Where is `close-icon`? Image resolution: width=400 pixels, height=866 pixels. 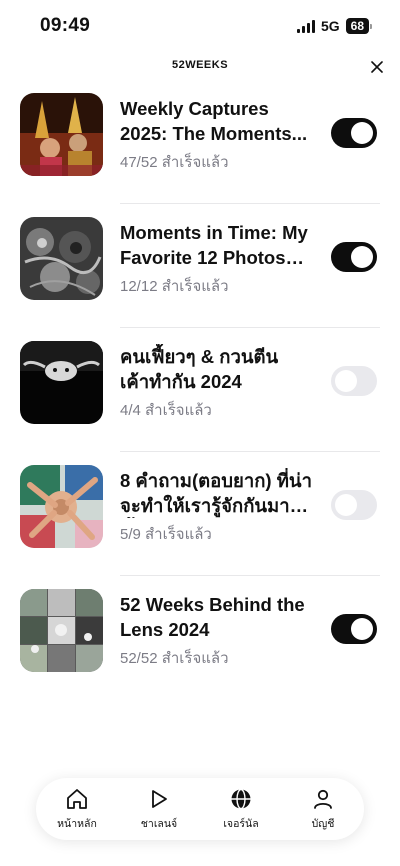 close-icon is located at coordinates (377, 67).